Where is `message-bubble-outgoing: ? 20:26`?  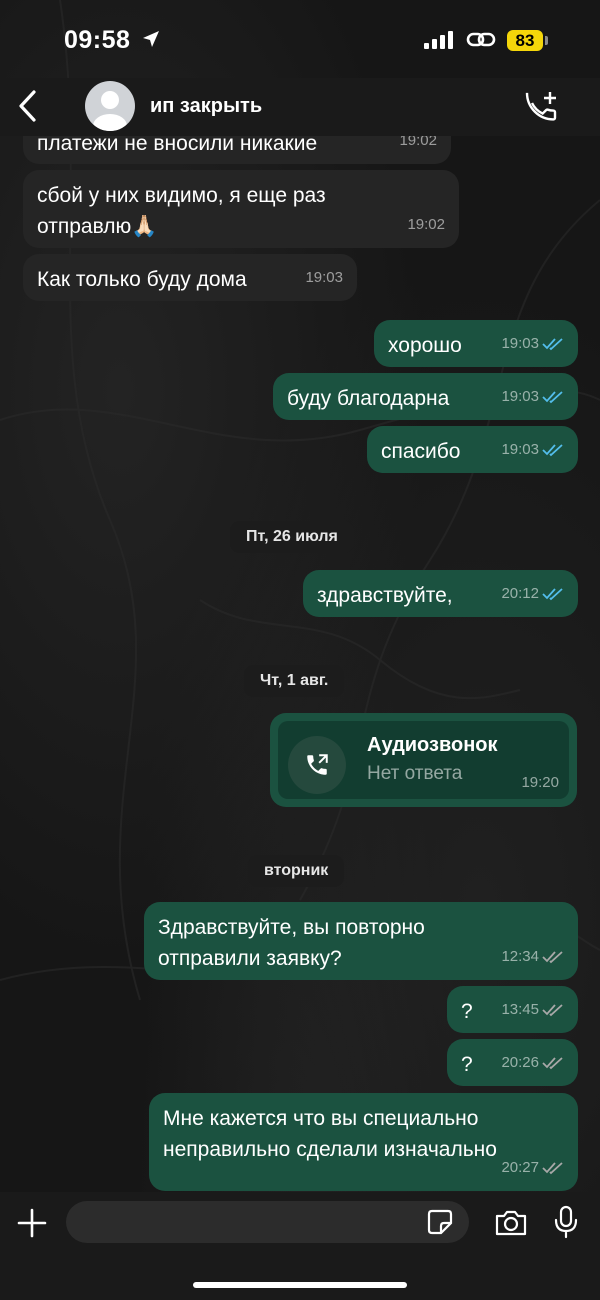
message-bubble-outgoing: ? 20:26 is located at coordinates (512, 1062).